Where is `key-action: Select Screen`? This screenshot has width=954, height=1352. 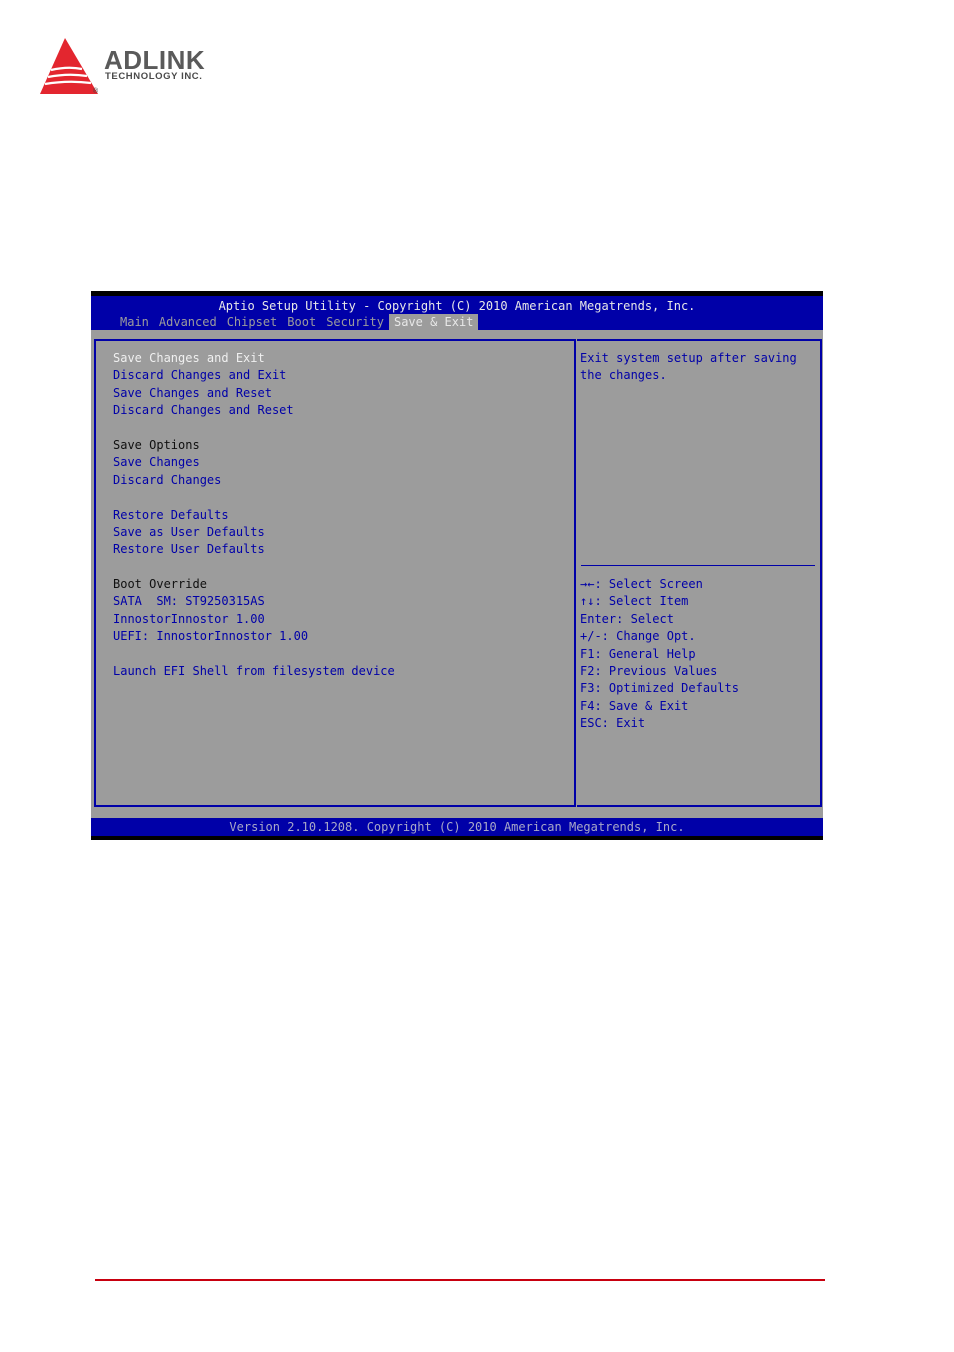 key-action: Select Screen is located at coordinates (655, 584).